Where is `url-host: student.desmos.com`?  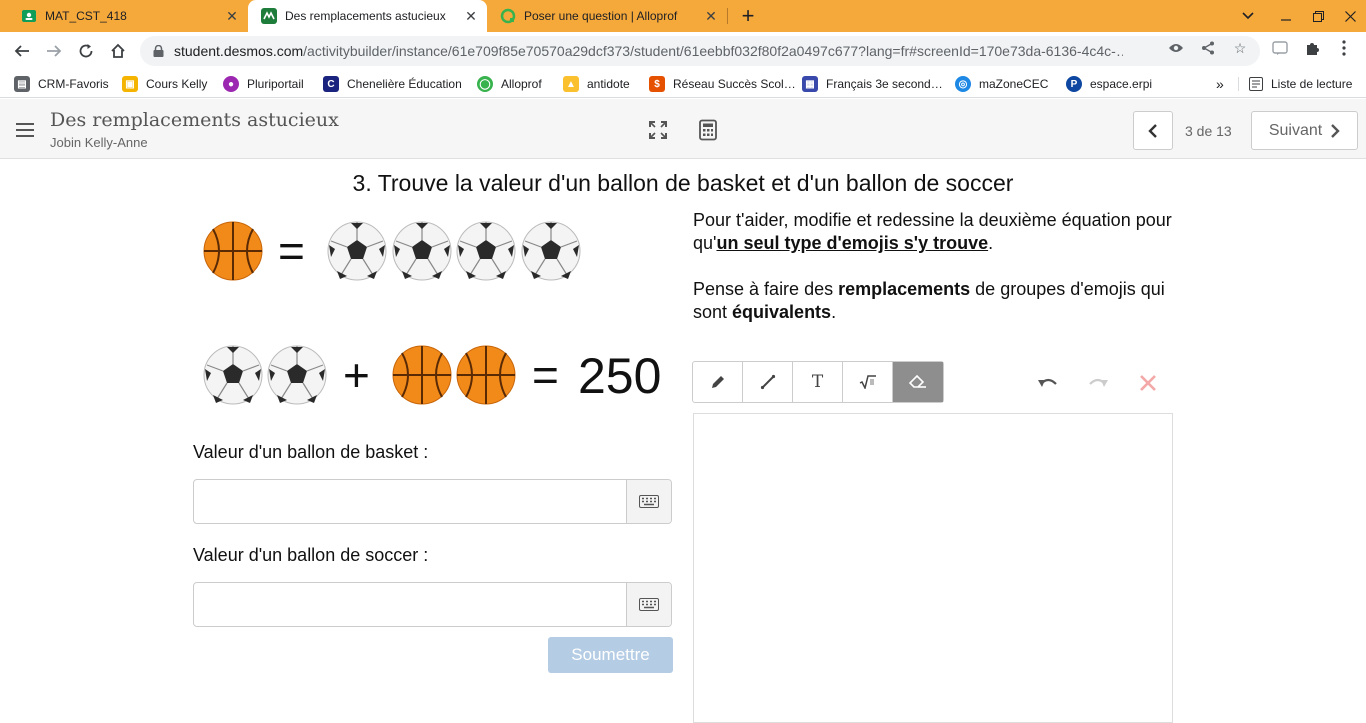
url-host: student.desmos.com is located at coordinates (239, 51).